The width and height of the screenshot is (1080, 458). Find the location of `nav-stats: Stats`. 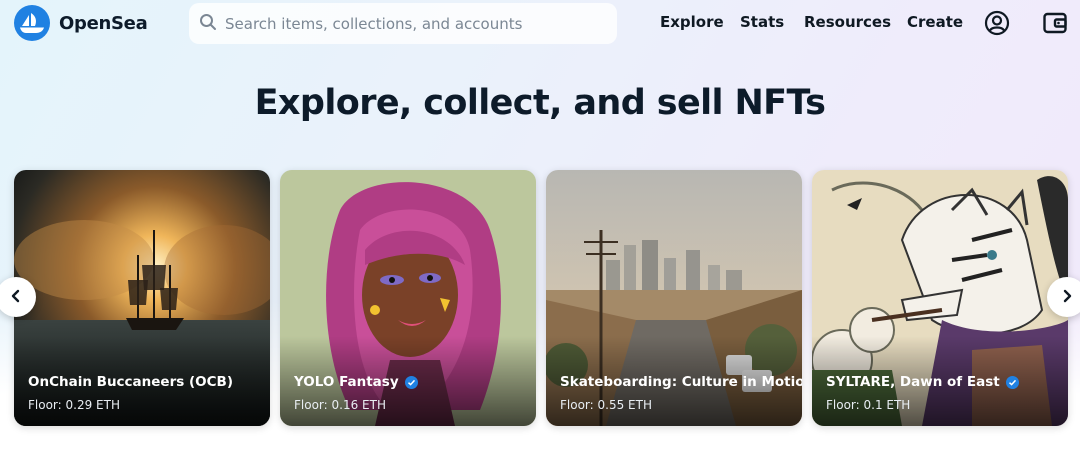

nav-stats: Stats is located at coordinates (762, 22).